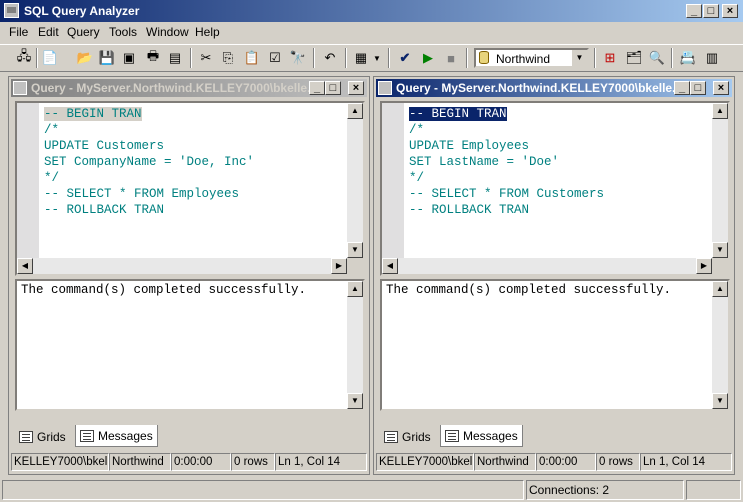  Describe the element at coordinates (252, 58) in the screenshot. I see `paste-icon: 📋` at that location.